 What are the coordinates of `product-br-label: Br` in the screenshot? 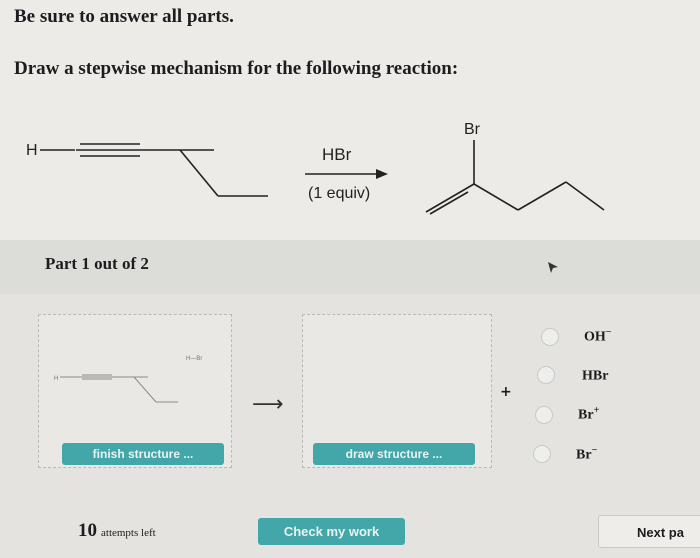 It's located at (472, 129).